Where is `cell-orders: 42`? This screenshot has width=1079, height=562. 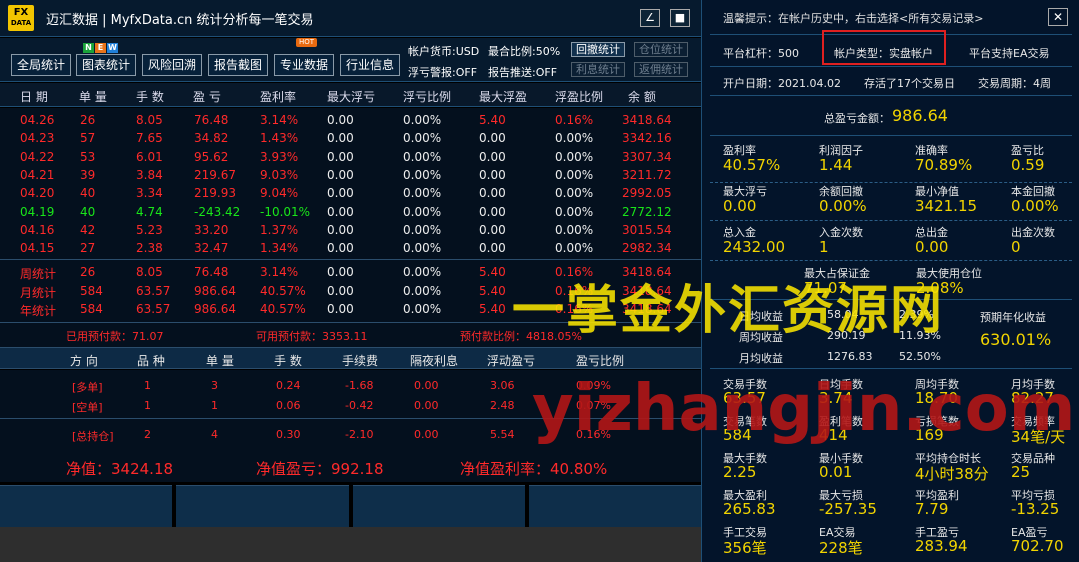 cell-orders: 42 is located at coordinates (88, 229).